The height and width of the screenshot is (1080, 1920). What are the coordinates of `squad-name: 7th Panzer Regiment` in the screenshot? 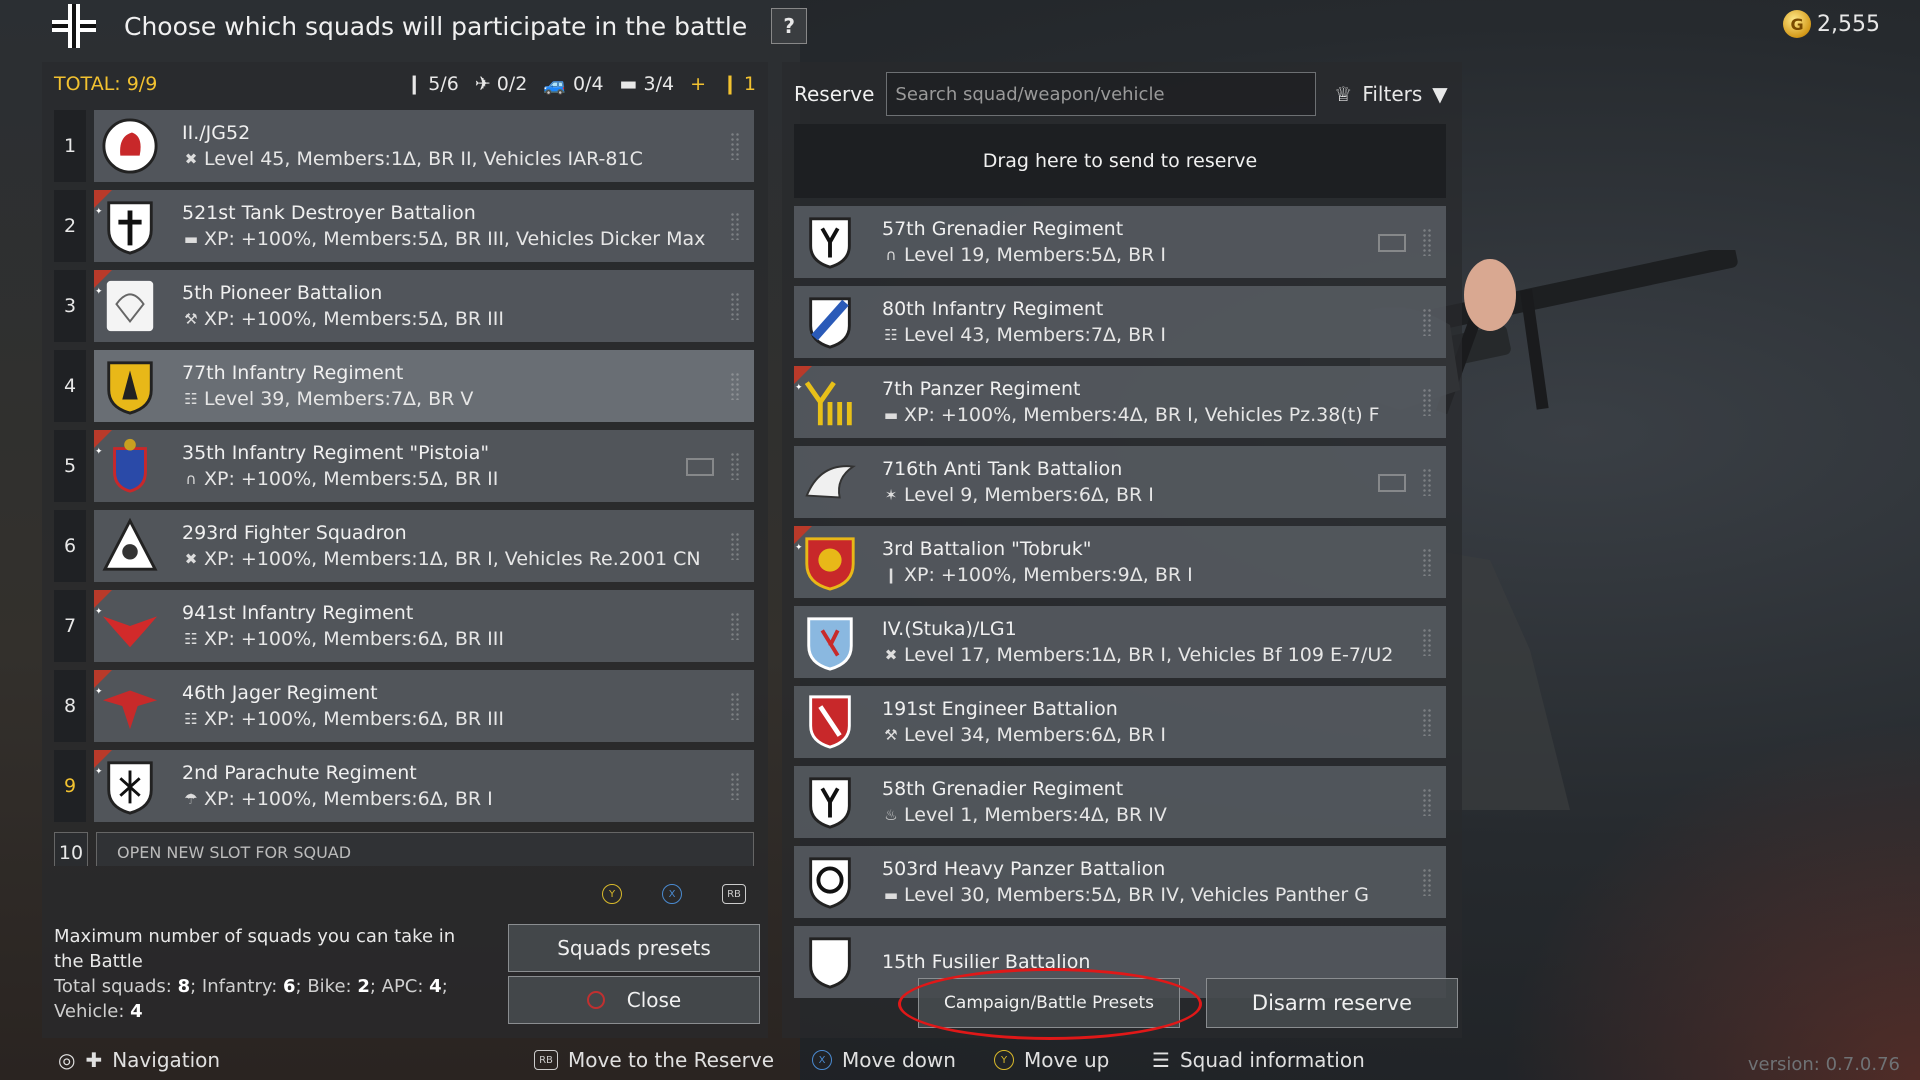 It's located at (981, 389).